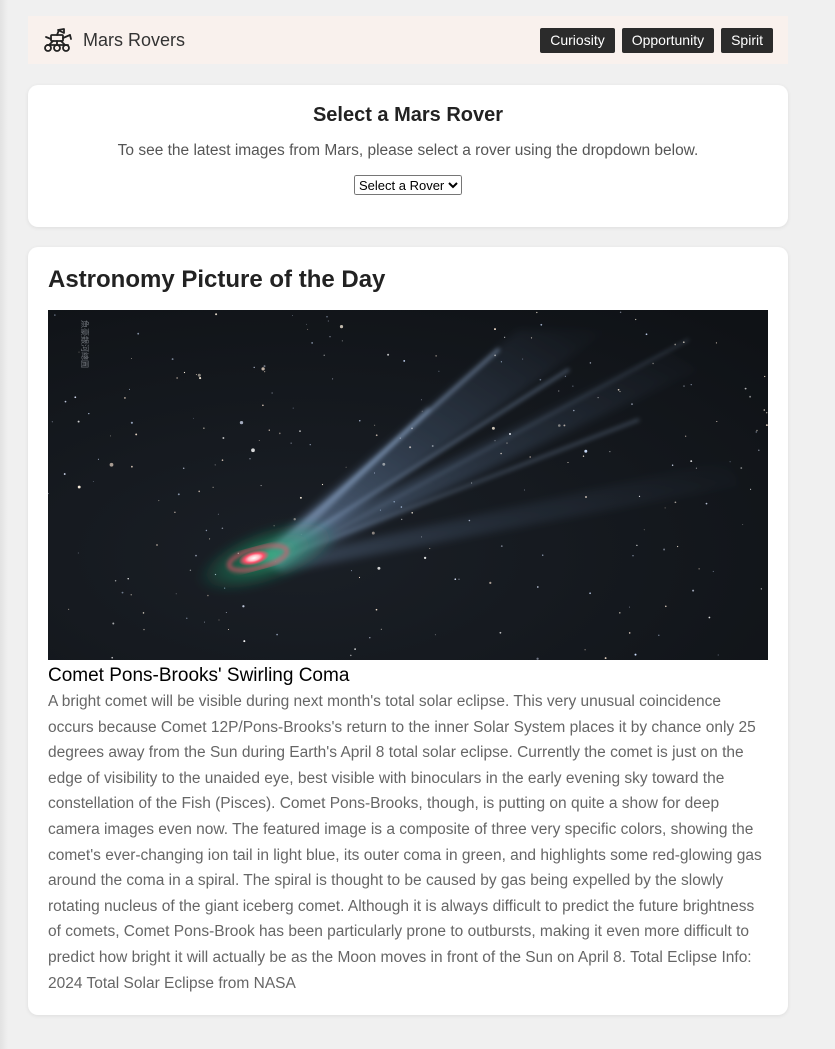 This screenshot has height=1049, width=835. Describe the element at coordinates (747, 40) in the screenshot. I see `nav-link-spirit: Spirit` at that location.